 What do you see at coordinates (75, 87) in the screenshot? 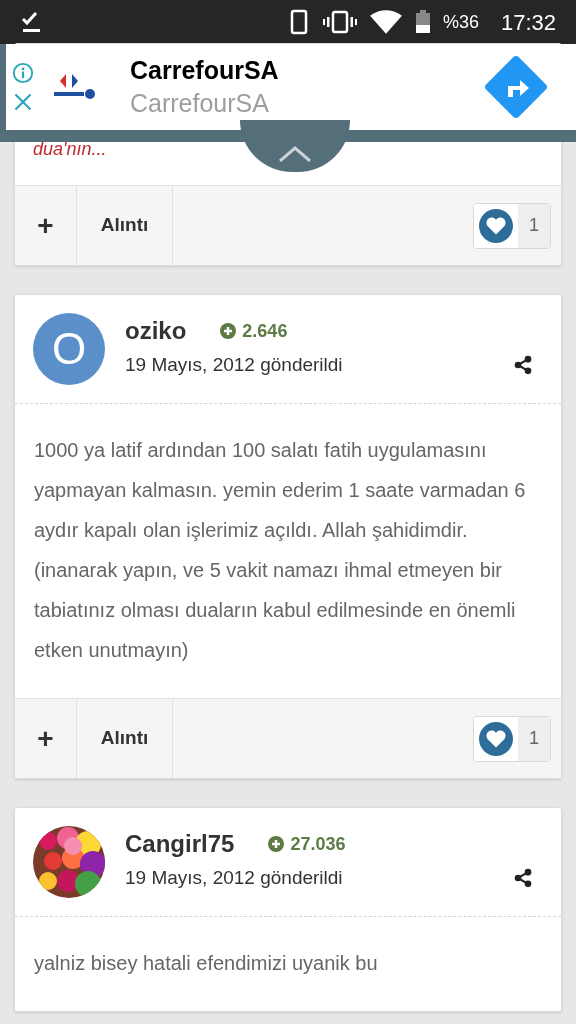
I see `logo-icon` at bounding box center [75, 87].